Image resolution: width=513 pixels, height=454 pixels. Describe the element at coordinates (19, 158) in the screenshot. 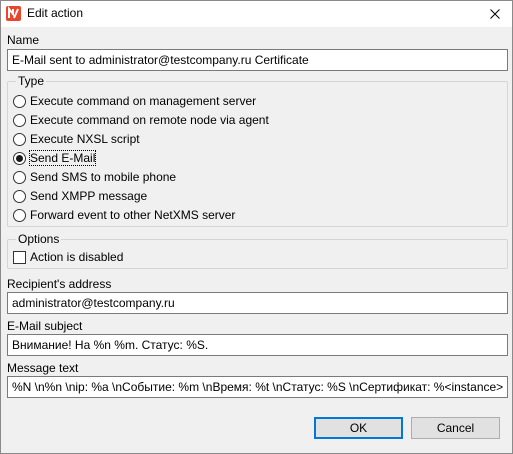

I see `radio-button-selected` at that location.